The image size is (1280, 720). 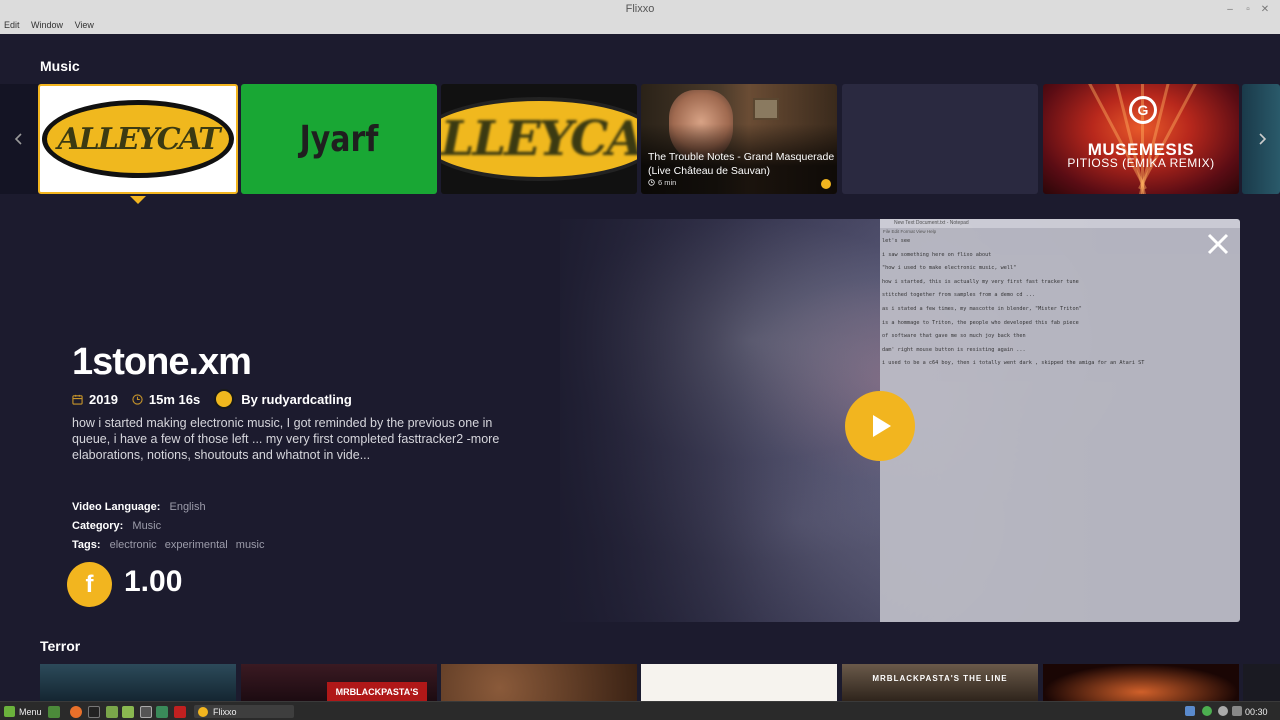 What do you see at coordinates (60, 66) in the screenshot?
I see `section-title-music: Music` at bounding box center [60, 66].